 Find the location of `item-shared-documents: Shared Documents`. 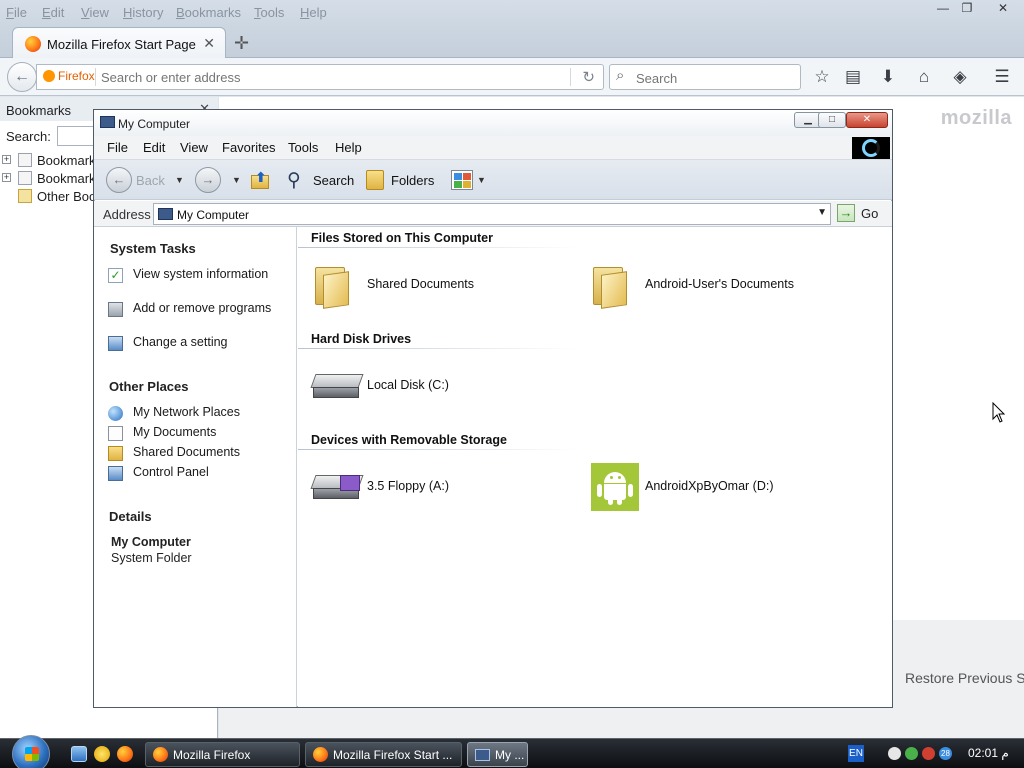

item-shared-documents: Shared Documents is located at coordinates (433, 285).